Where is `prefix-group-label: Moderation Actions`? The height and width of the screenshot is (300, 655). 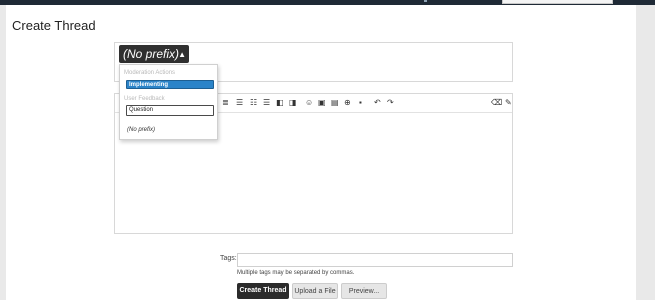 prefix-group-label: Moderation Actions is located at coordinates (150, 73).